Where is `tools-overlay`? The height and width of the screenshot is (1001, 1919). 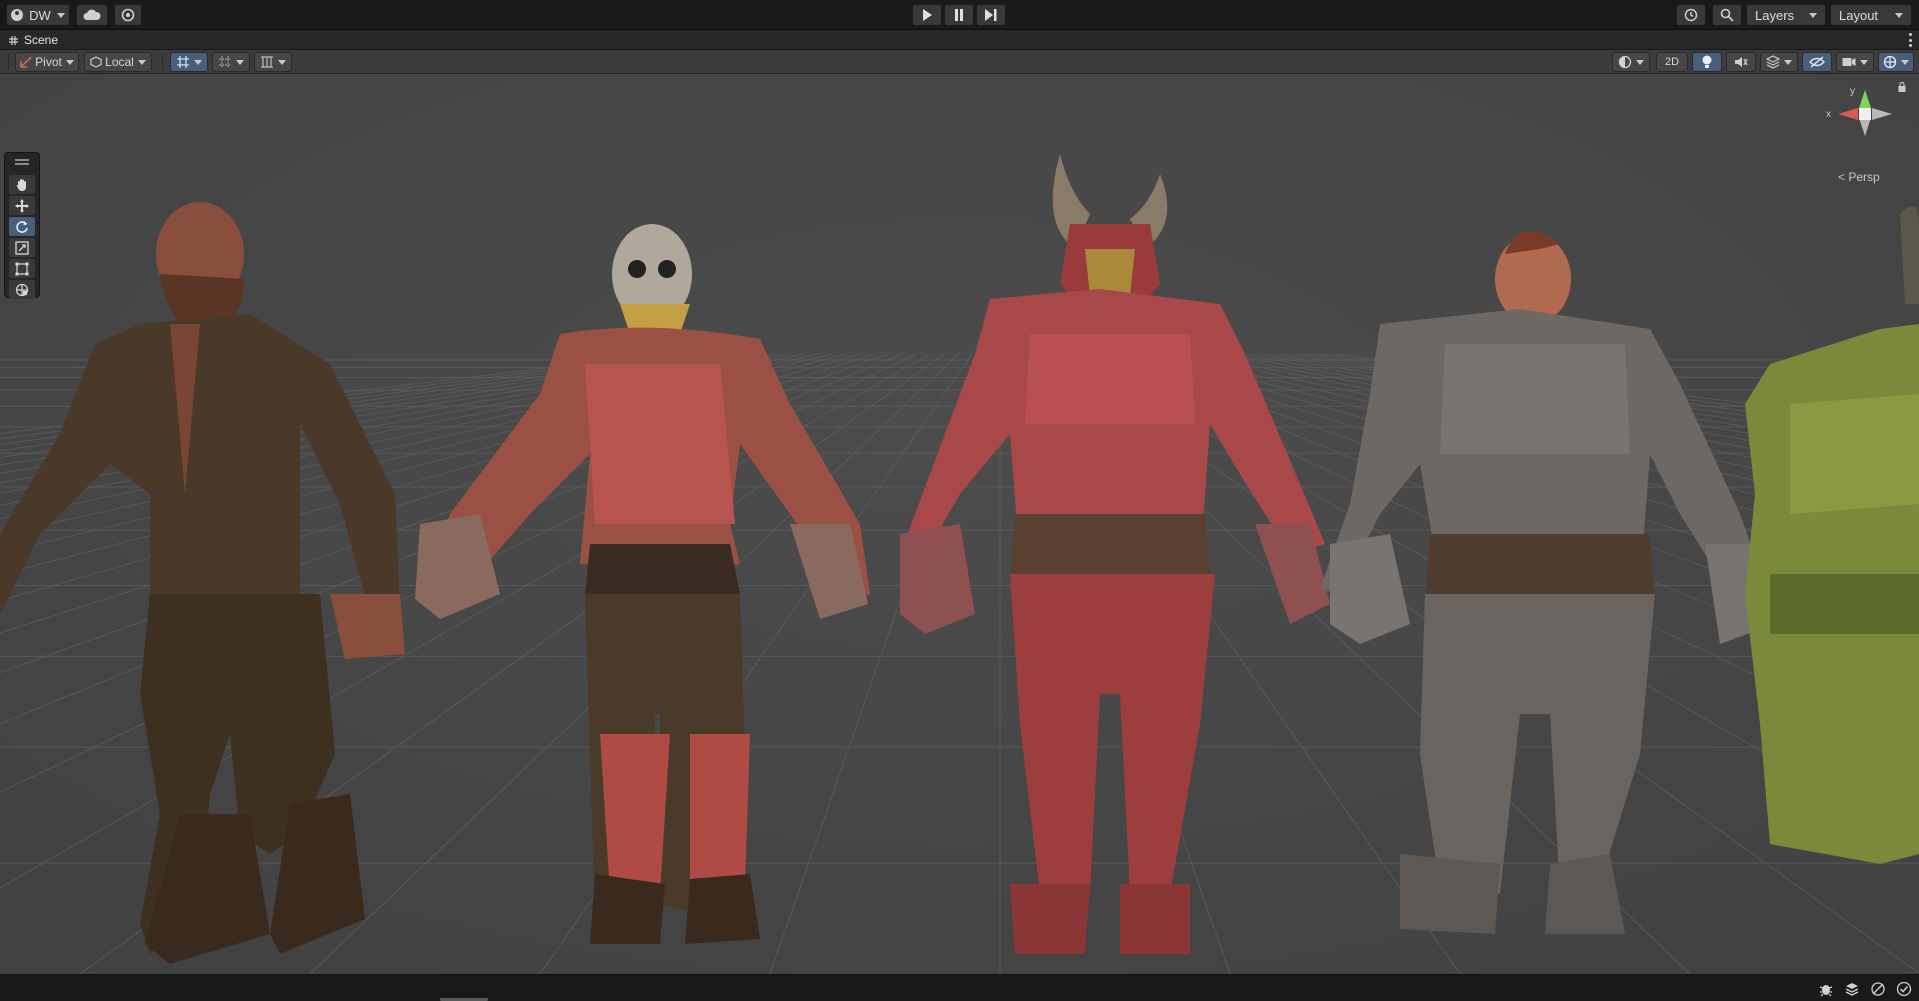
tools-overlay is located at coordinates (22, 225).